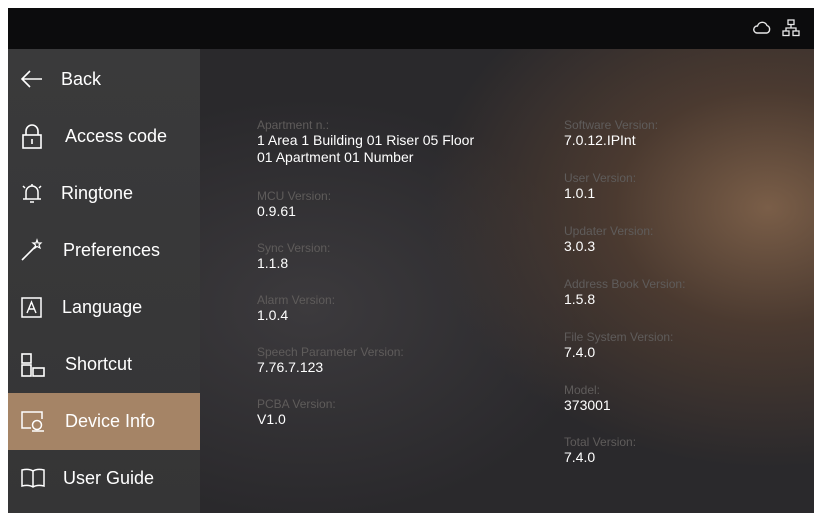 This screenshot has width=814, height=513. What do you see at coordinates (296, 308) in the screenshot?
I see `info-alarm-version: Alarm Version: 1.0.4` at bounding box center [296, 308].